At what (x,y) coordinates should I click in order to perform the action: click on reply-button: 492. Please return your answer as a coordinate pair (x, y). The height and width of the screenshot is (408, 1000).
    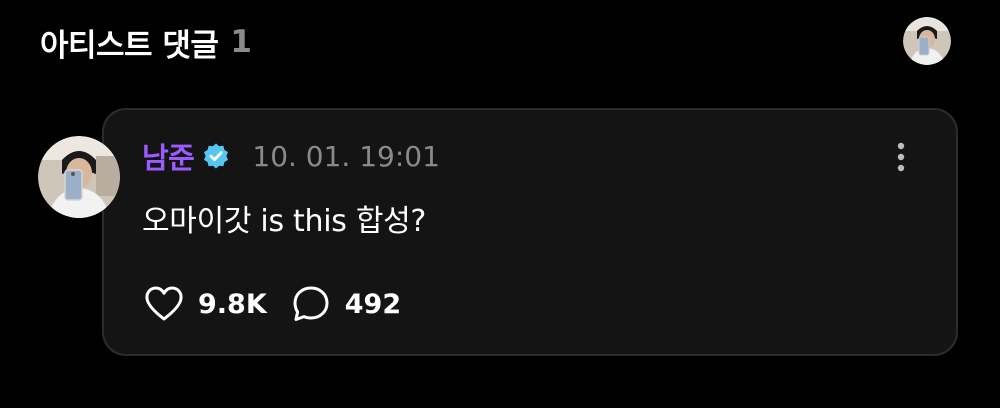
    Looking at the image, I should click on (345, 304).